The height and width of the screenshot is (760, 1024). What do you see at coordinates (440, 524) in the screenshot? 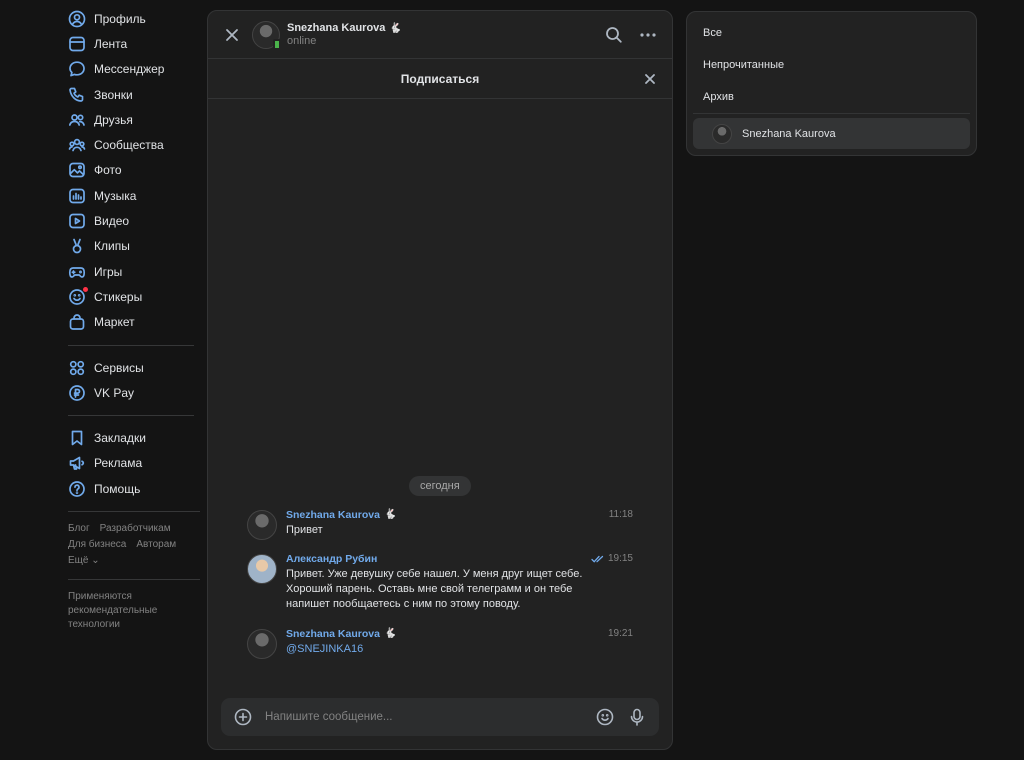
I see `message-item: Snezhana Kaurova 🐇 11:18 Привет` at bounding box center [440, 524].